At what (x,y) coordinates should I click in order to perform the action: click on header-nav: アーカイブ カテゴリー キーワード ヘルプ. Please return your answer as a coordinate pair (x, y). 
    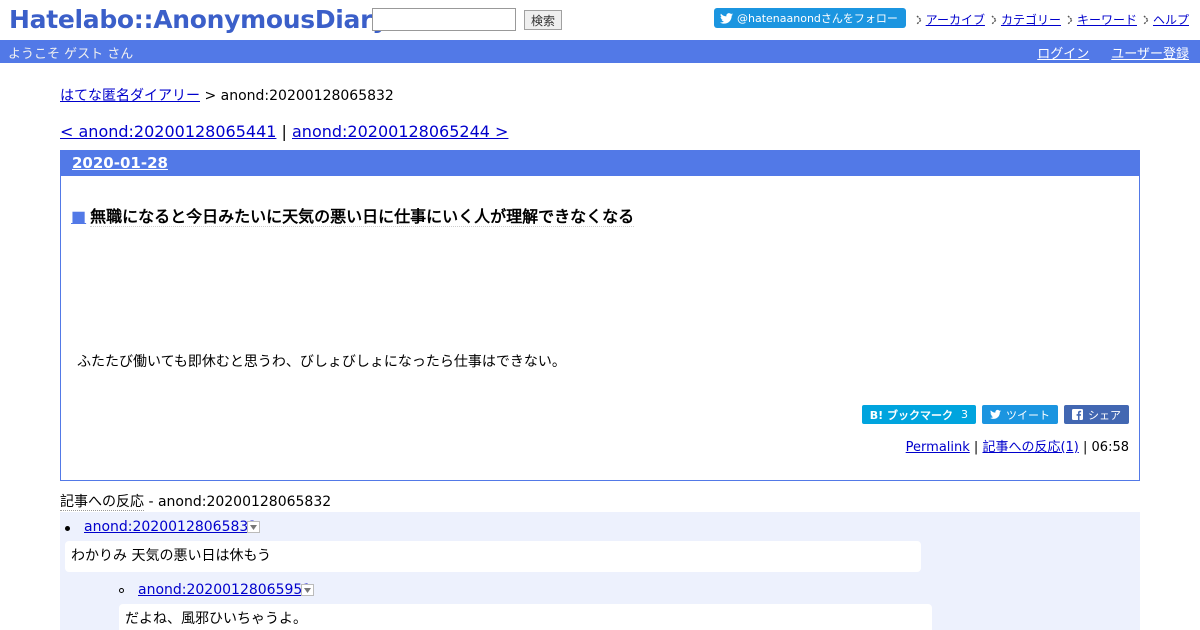
    Looking at the image, I should click on (1049, 19).